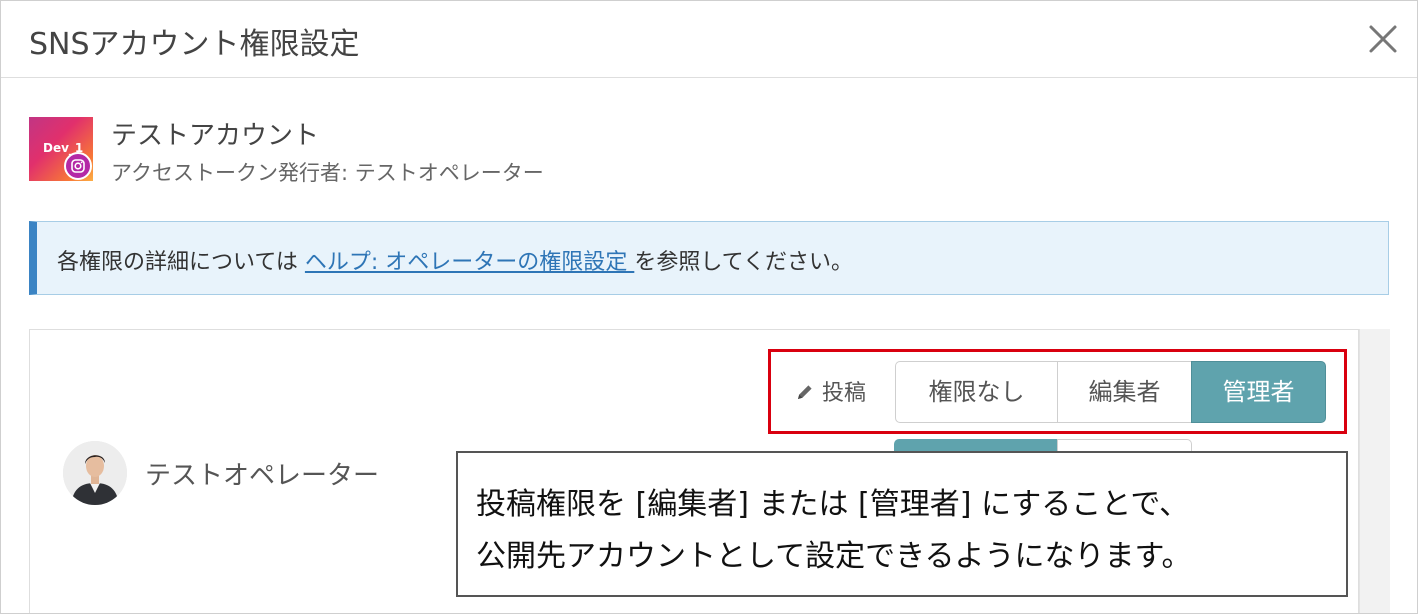  What do you see at coordinates (327, 173) in the screenshot?
I see `token-issuer: アクセストークン発行者: テストオペレーター` at bounding box center [327, 173].